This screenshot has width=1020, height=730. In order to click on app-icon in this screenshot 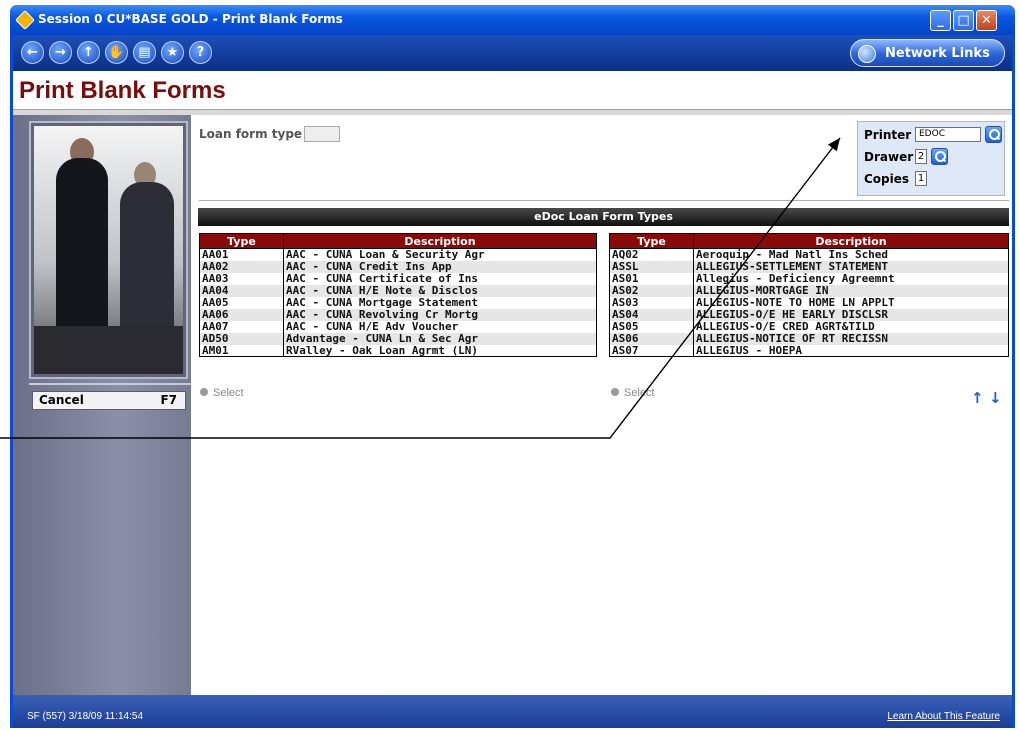, I will do `click(25, 20)`.